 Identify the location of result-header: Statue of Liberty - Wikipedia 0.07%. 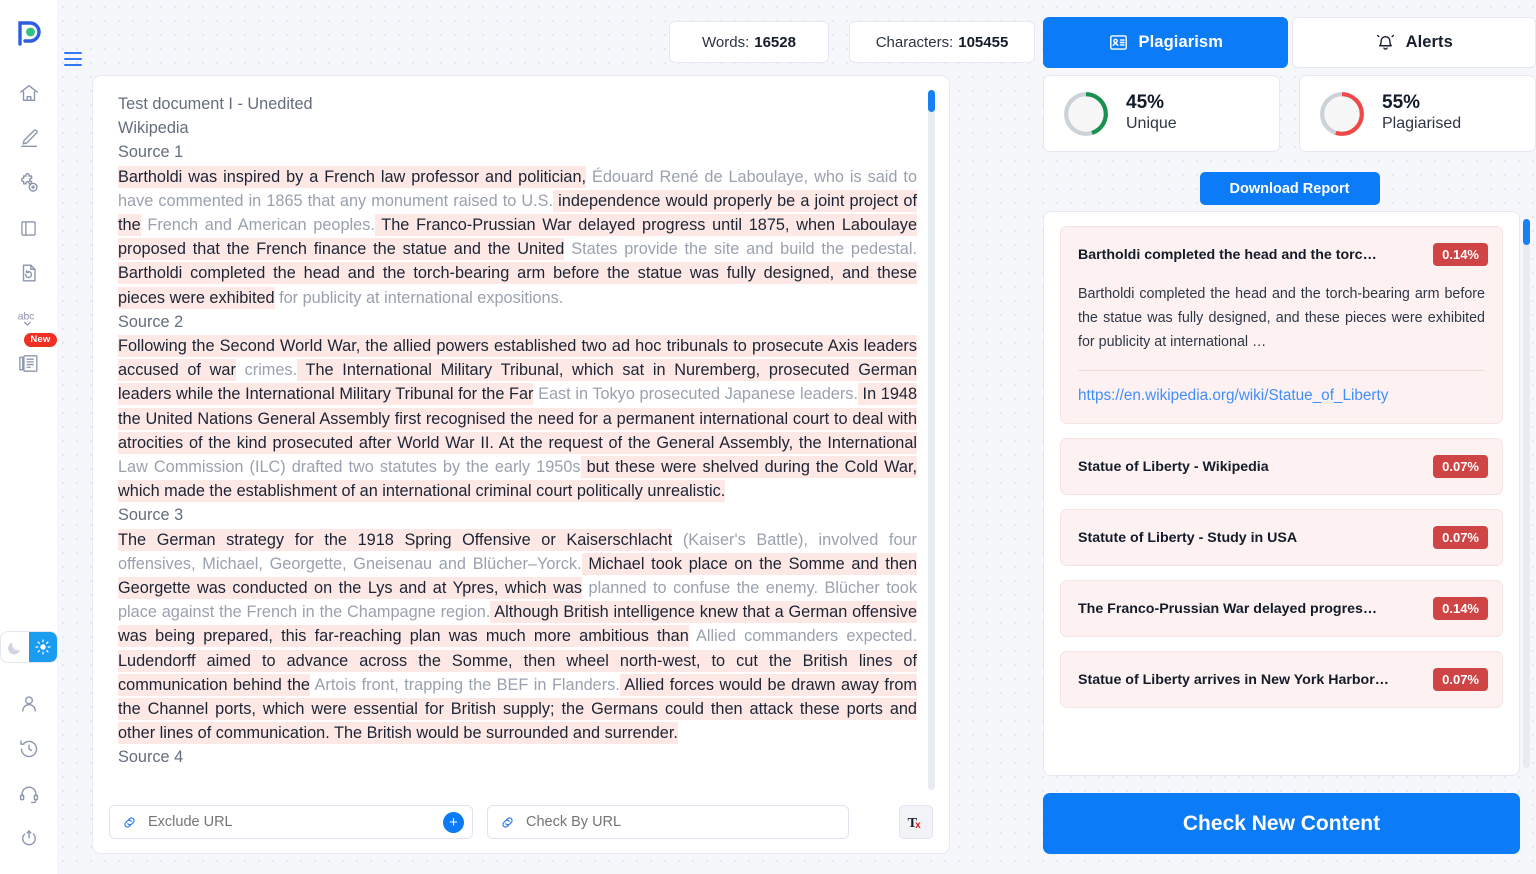
(1281, 466).